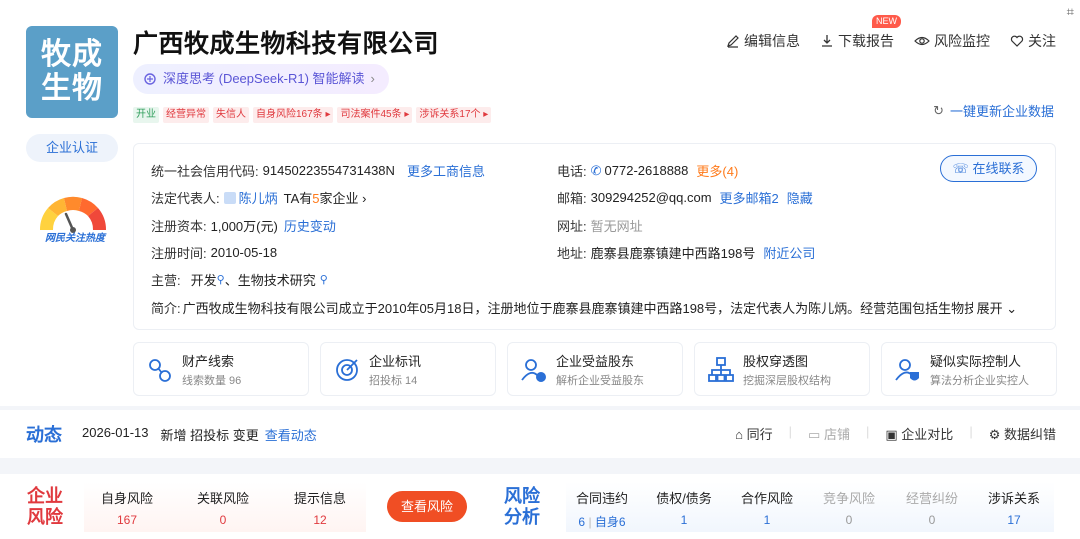 This screenshot has height=539, width=1080. Describe the element at coordinates (325, 197) in the screenshot. I see `legal-rep-enterprises-link: TA有5家企业 ›` at that location.